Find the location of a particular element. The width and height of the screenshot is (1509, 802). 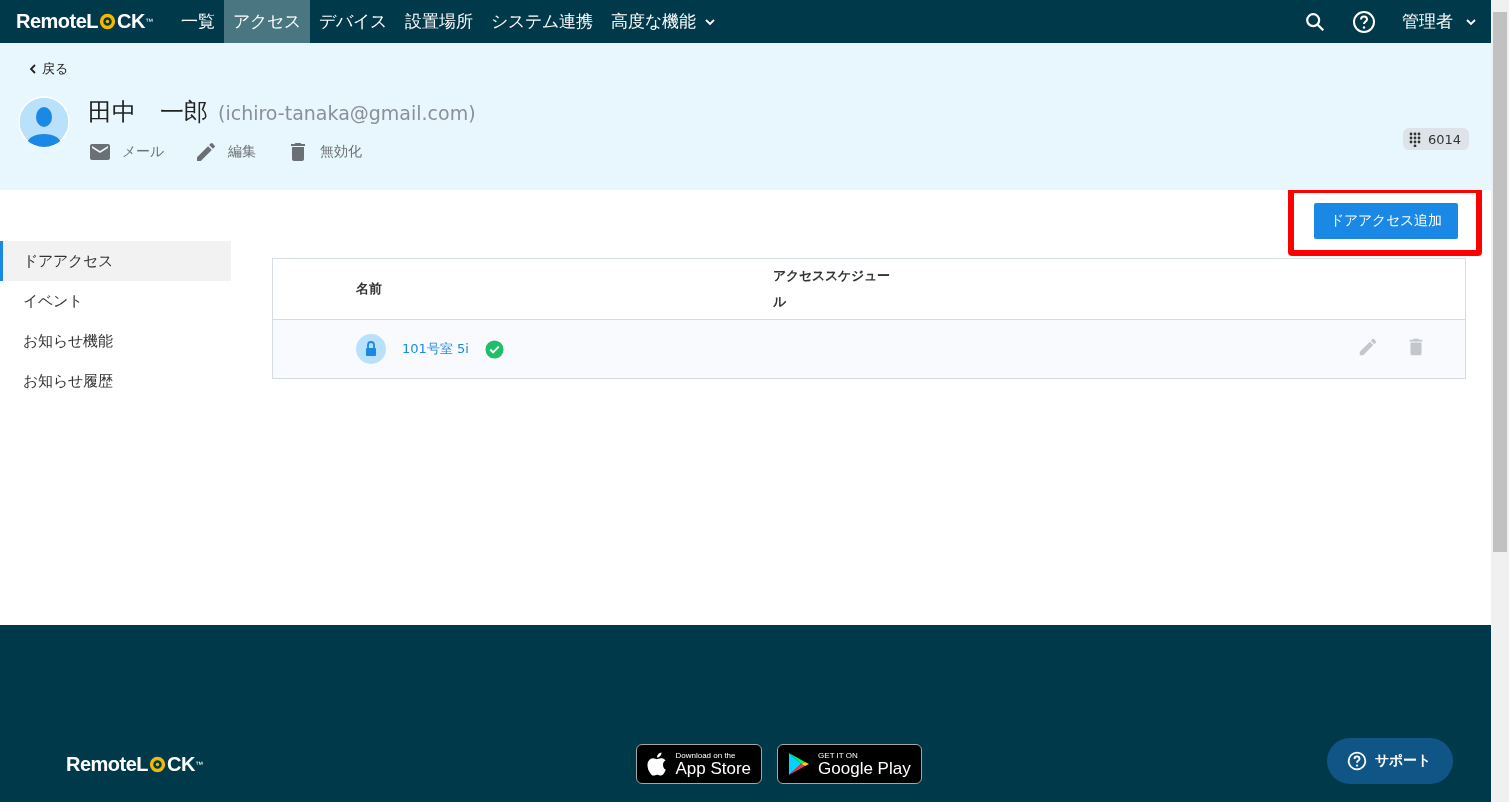

app-store-badge: Download on the App Store is located at coordinates (699, 764).